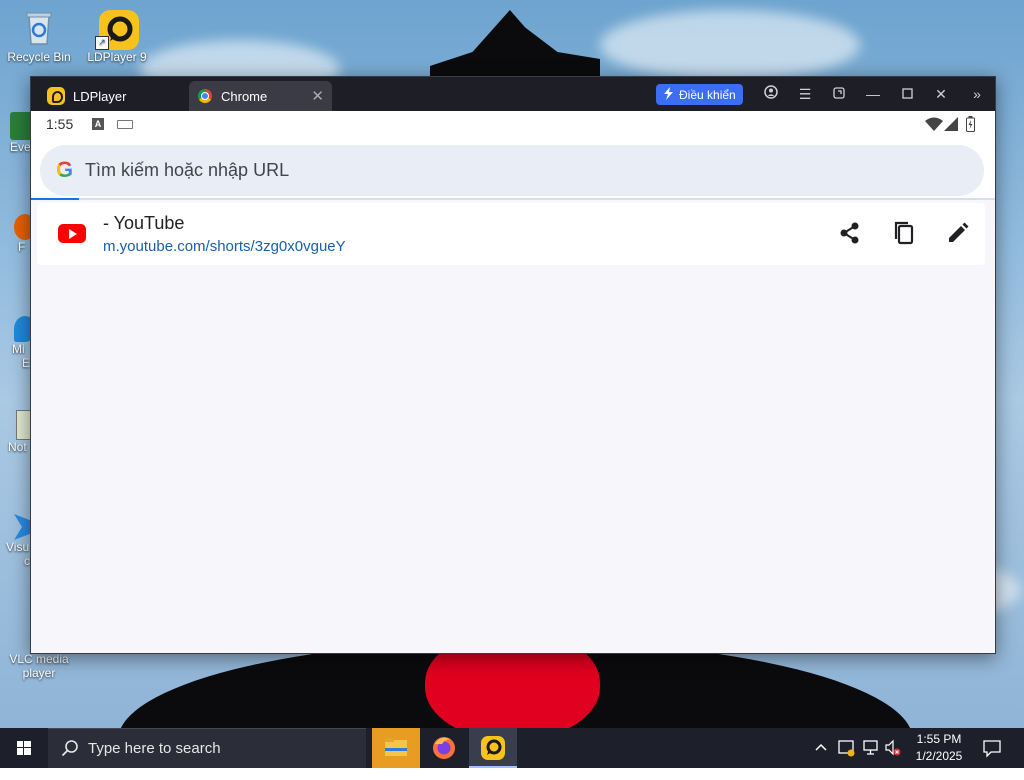 Image resolution: width=1024 pixels, height=780 pixels. Describe the element at coordinates (55, 199) in the screenshot. I see `progress-fill` at that location.